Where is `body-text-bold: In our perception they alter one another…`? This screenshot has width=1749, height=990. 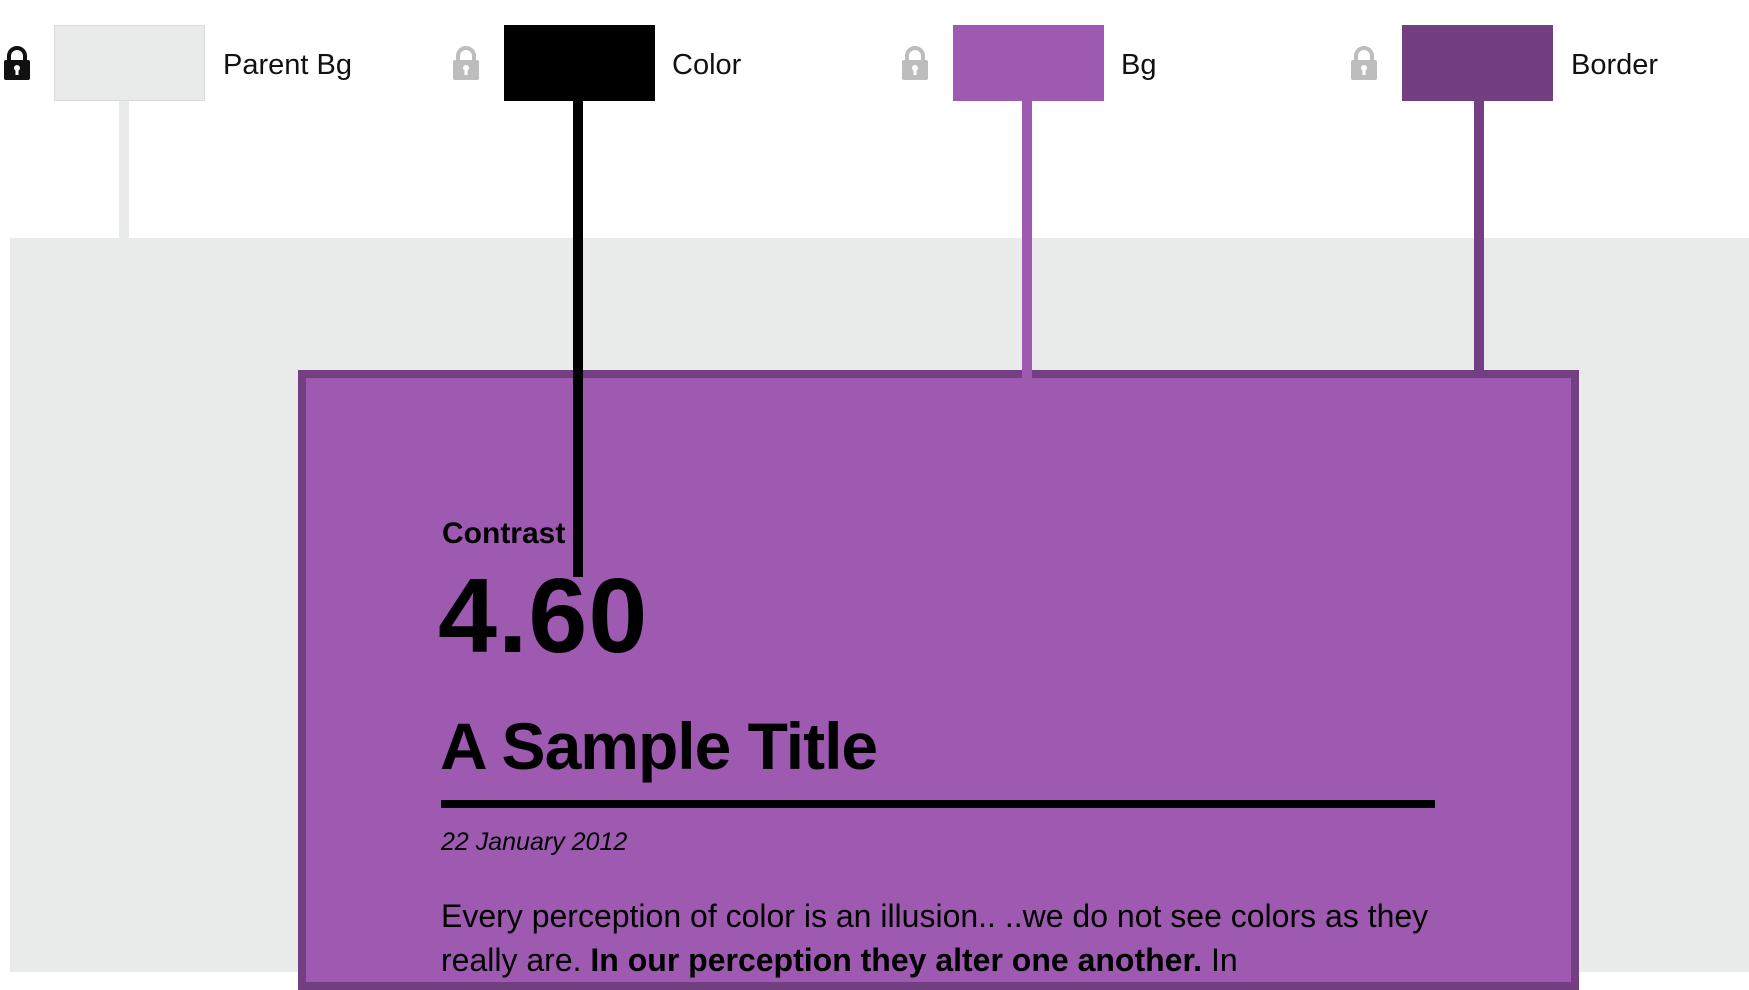 body-text-bold: In our perception they alter one another… is located at coordinates (896, 960).